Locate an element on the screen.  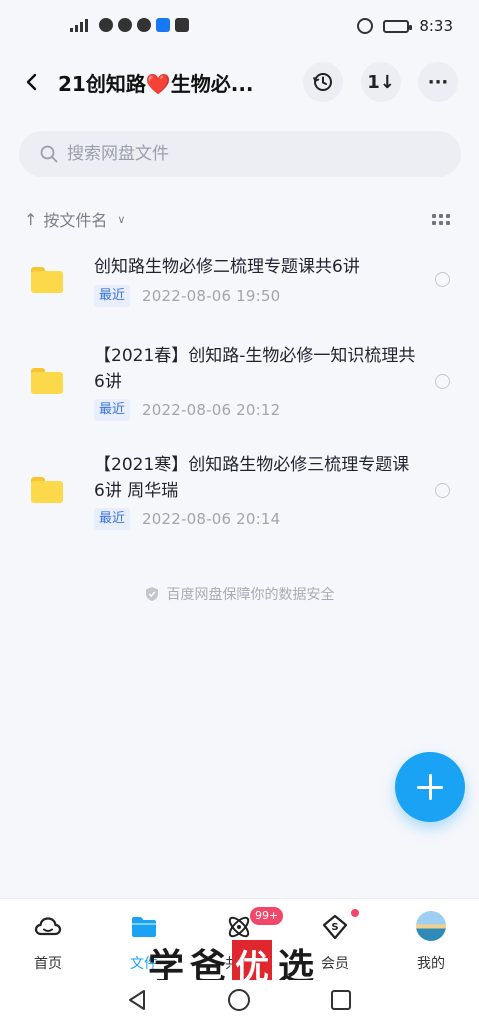
file-meta: 最近 2022-08-06 20:12 is located at coordinates (187, 410).